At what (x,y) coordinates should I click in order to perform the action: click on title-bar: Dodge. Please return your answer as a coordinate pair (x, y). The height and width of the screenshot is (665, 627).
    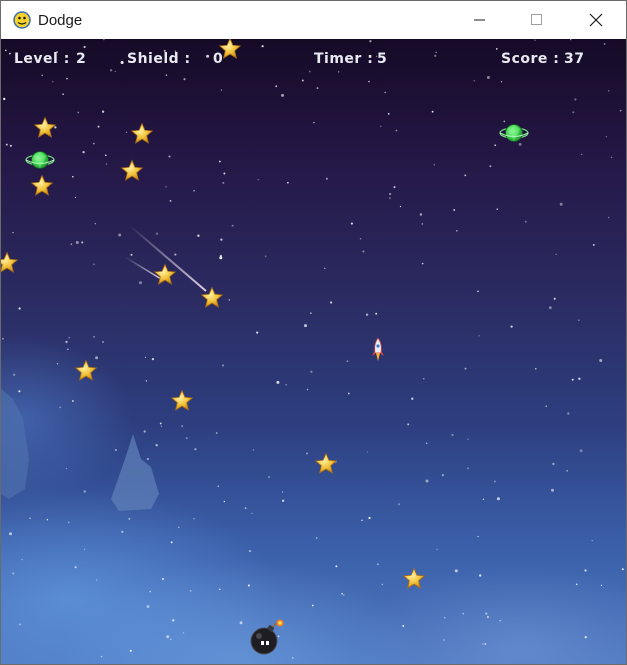
    Looking at the image, I should click on (313, 20).